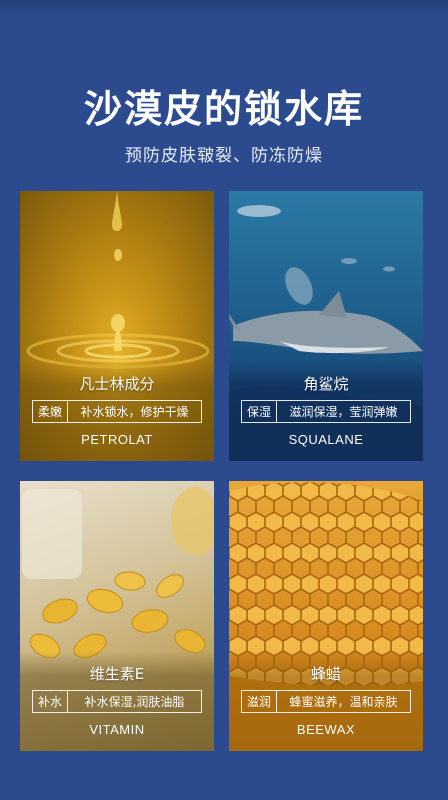 The height and width of the screenshot is (800, 448). I want to click on ingredient-card-vitamin: 维生素E 补水 补水保湿,润肤油脂 VITAMIN, so click(117, 616).